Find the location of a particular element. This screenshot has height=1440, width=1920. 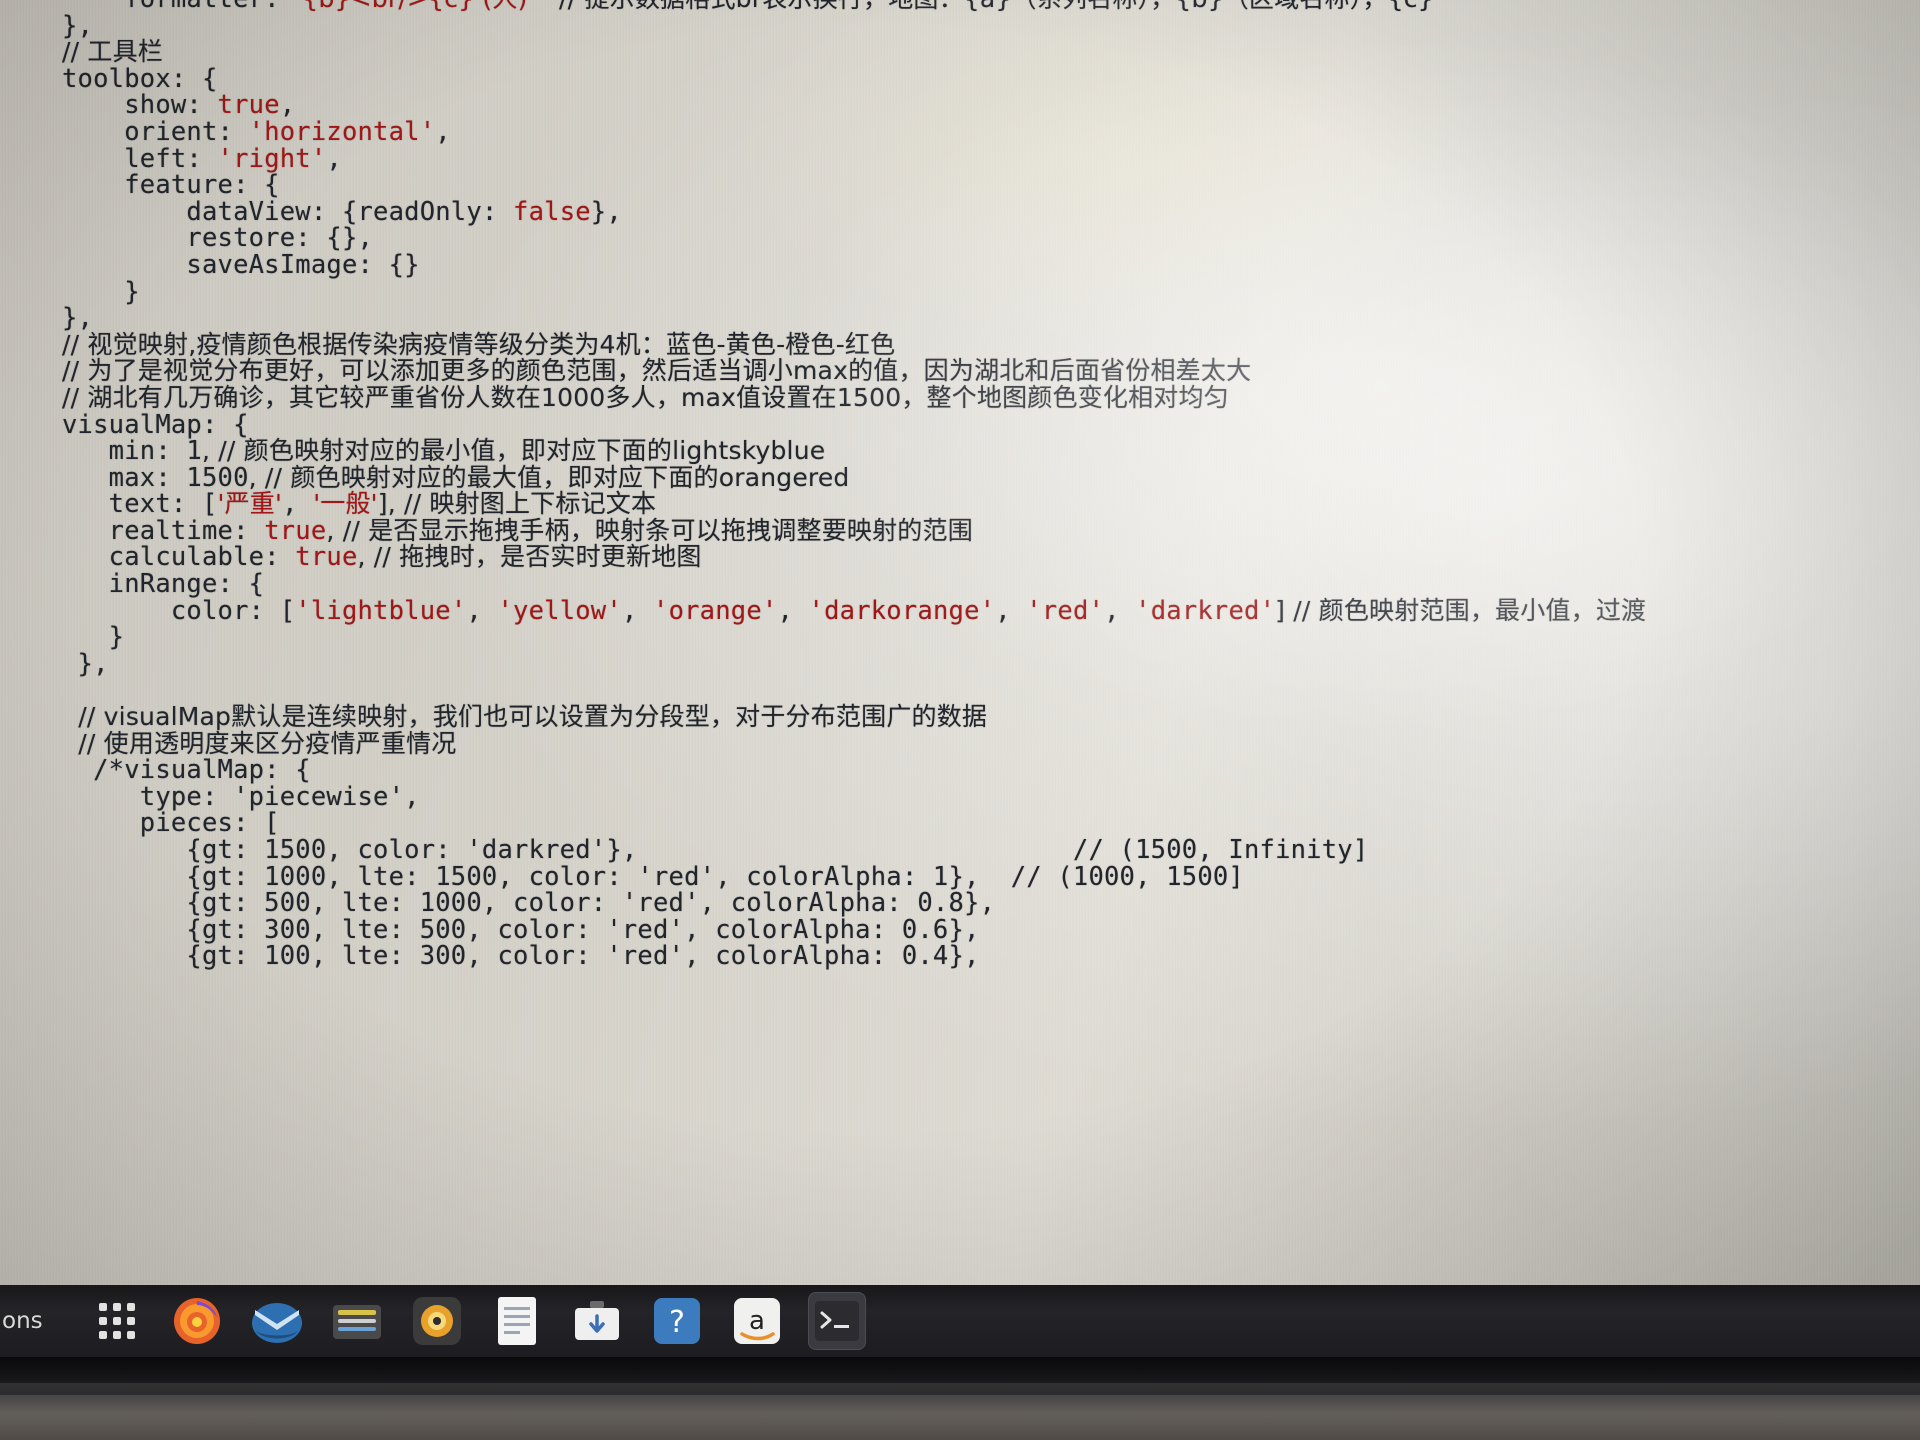

code-line: restore: {}, is located at coordinates (960, 238).